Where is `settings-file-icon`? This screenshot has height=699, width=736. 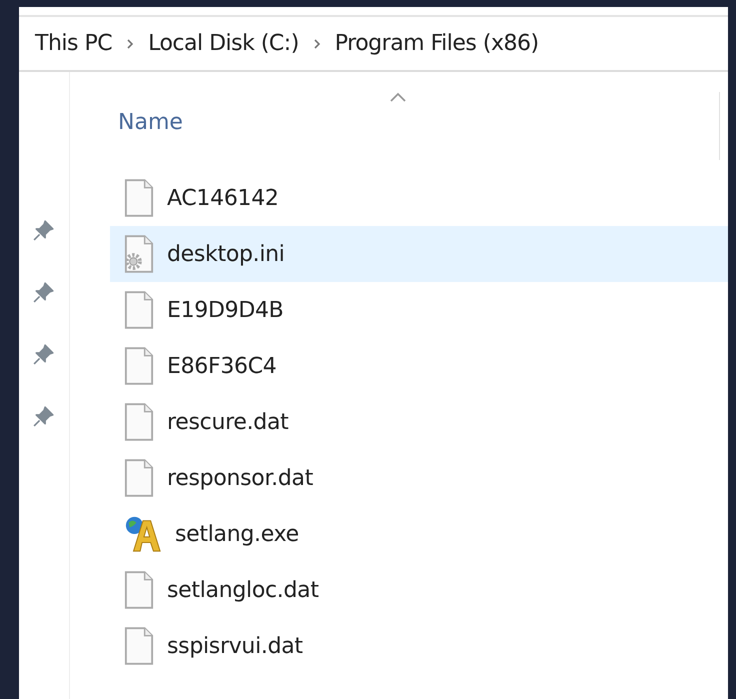
settings-file-icon is located at coordinates (139, 254).